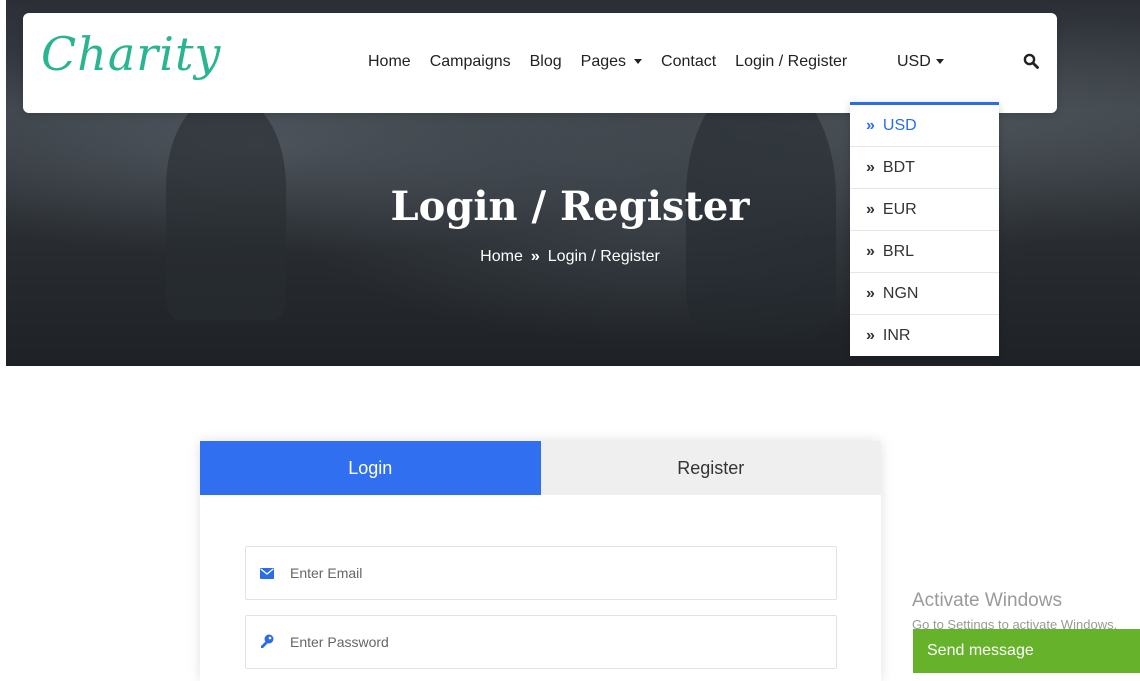 This screenshot has width=1140, height=681. Describe the element at coordinates (470, 62) in the screenshot. I see `nav-campaigns: Campaigns` at that location.